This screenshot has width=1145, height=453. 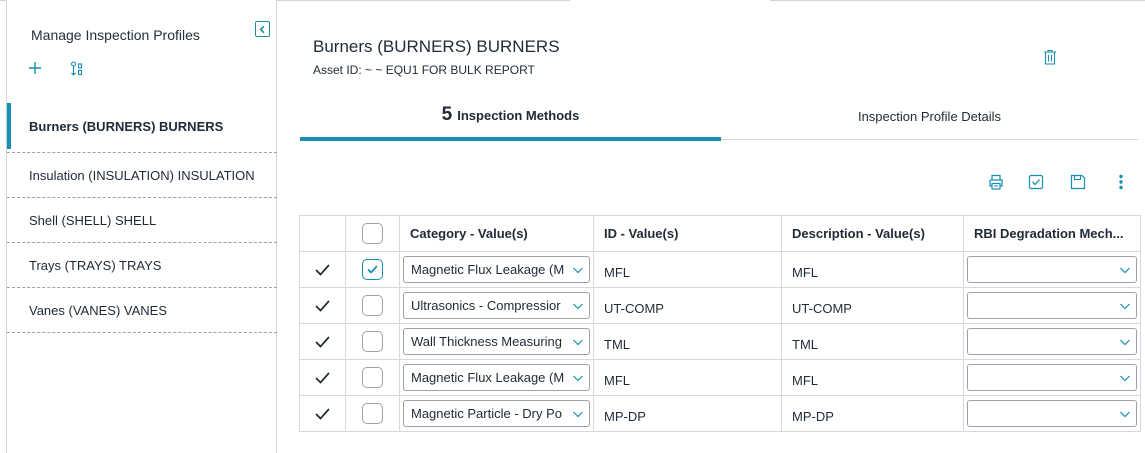 I want to click on save-icon, so click(x=1078, y=182).